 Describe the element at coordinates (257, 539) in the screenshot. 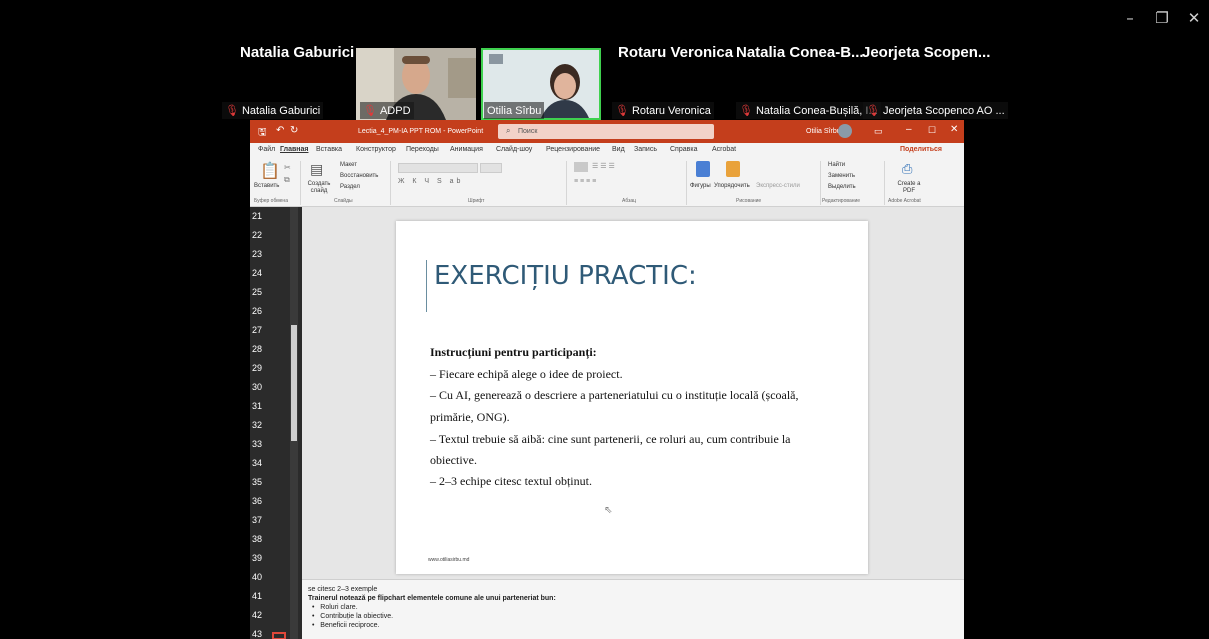

I see `slide-number: 38` at that location.